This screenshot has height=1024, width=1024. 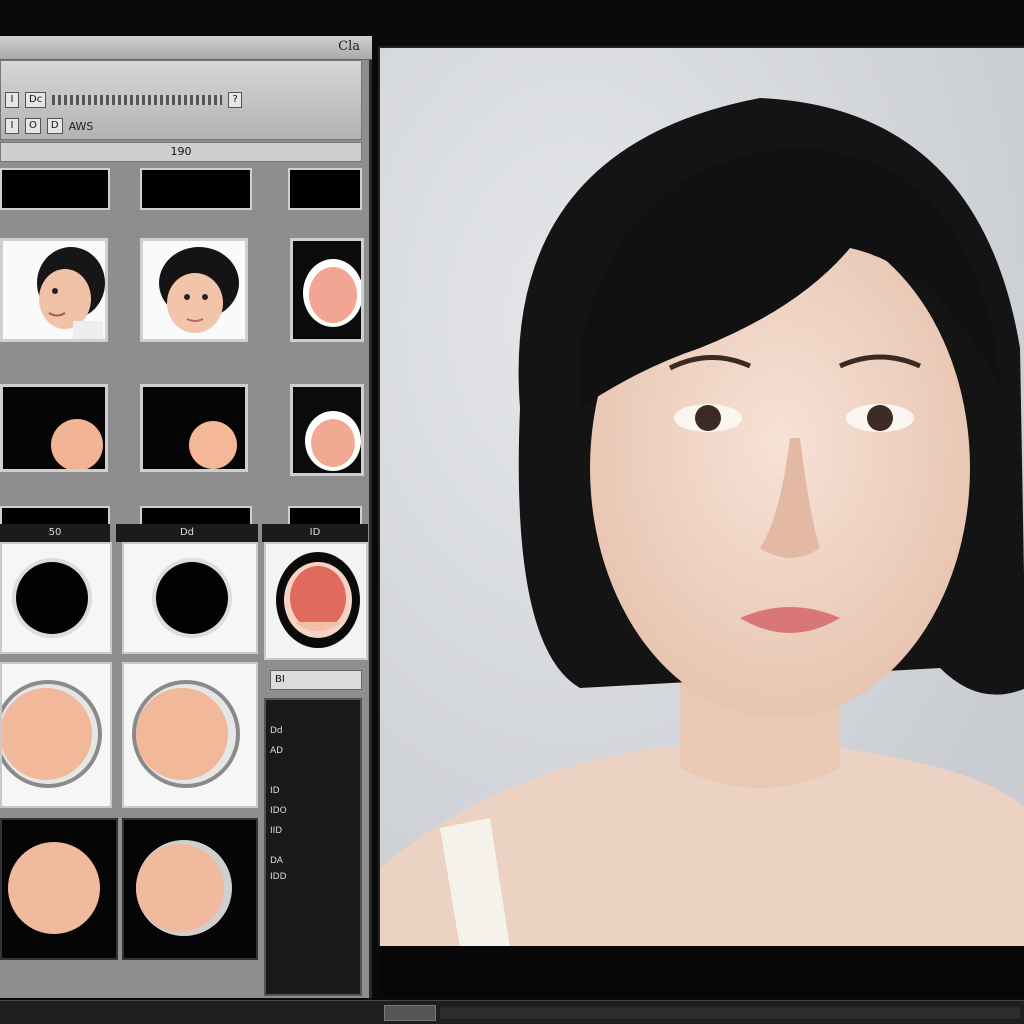 I want to click on toolbar-ruler, so click(x=137, y=100).